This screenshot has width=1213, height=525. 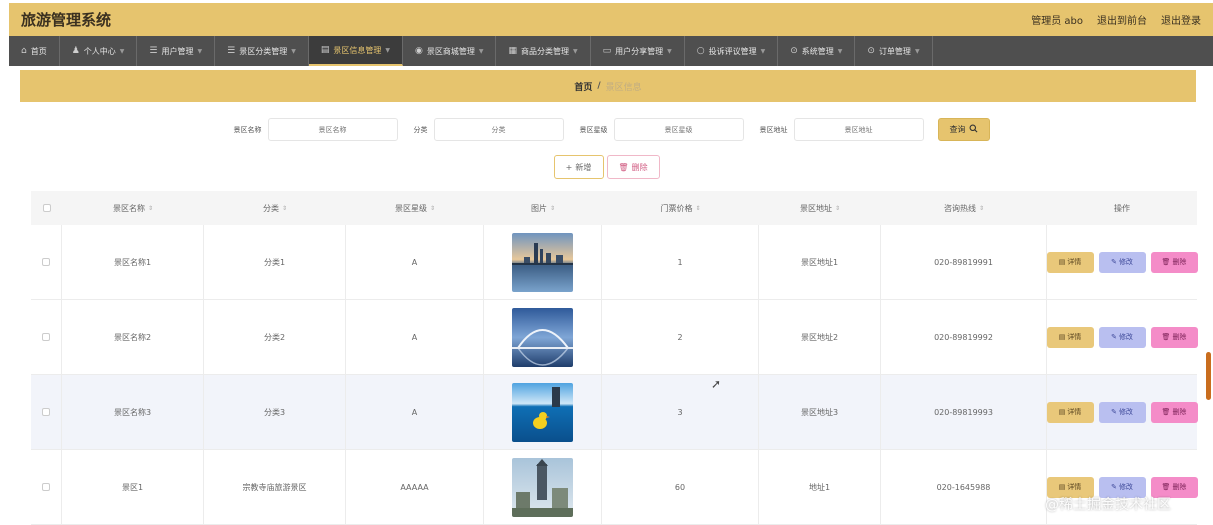 What do you see at coordinates (1122, 19) in the screenshot?
I see `exit-to-frontend-link: 退出到前台` at bounding box center [1122, 19].